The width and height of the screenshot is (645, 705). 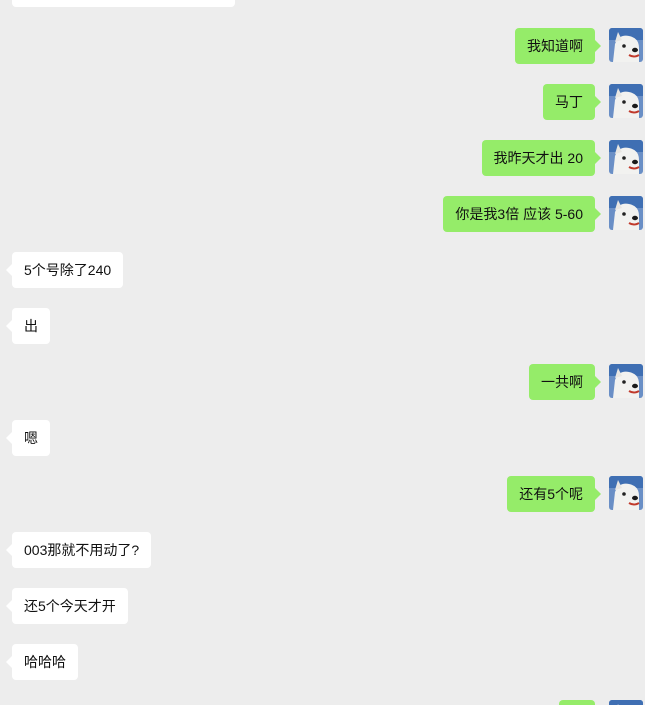 What do you see at coordinates (322, 382) in the screenshot?
I see `message-row-outgoing: 一共啊` at bounding box center [322, 382].